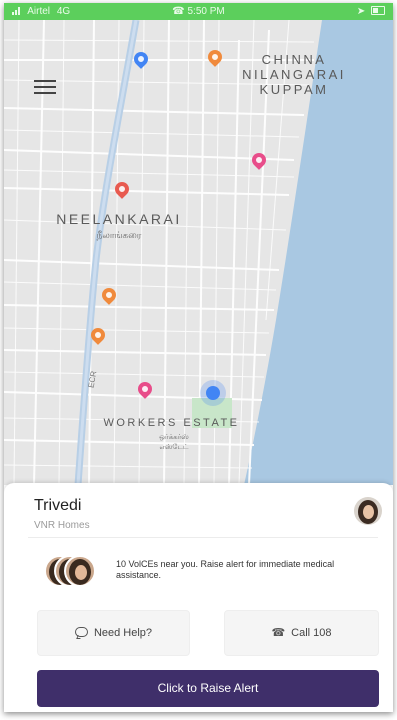 The image size is (397, 720). I want to click on status-bar: Airtel 4G ☎ 5:50 PM ➤, so click(198, 11).